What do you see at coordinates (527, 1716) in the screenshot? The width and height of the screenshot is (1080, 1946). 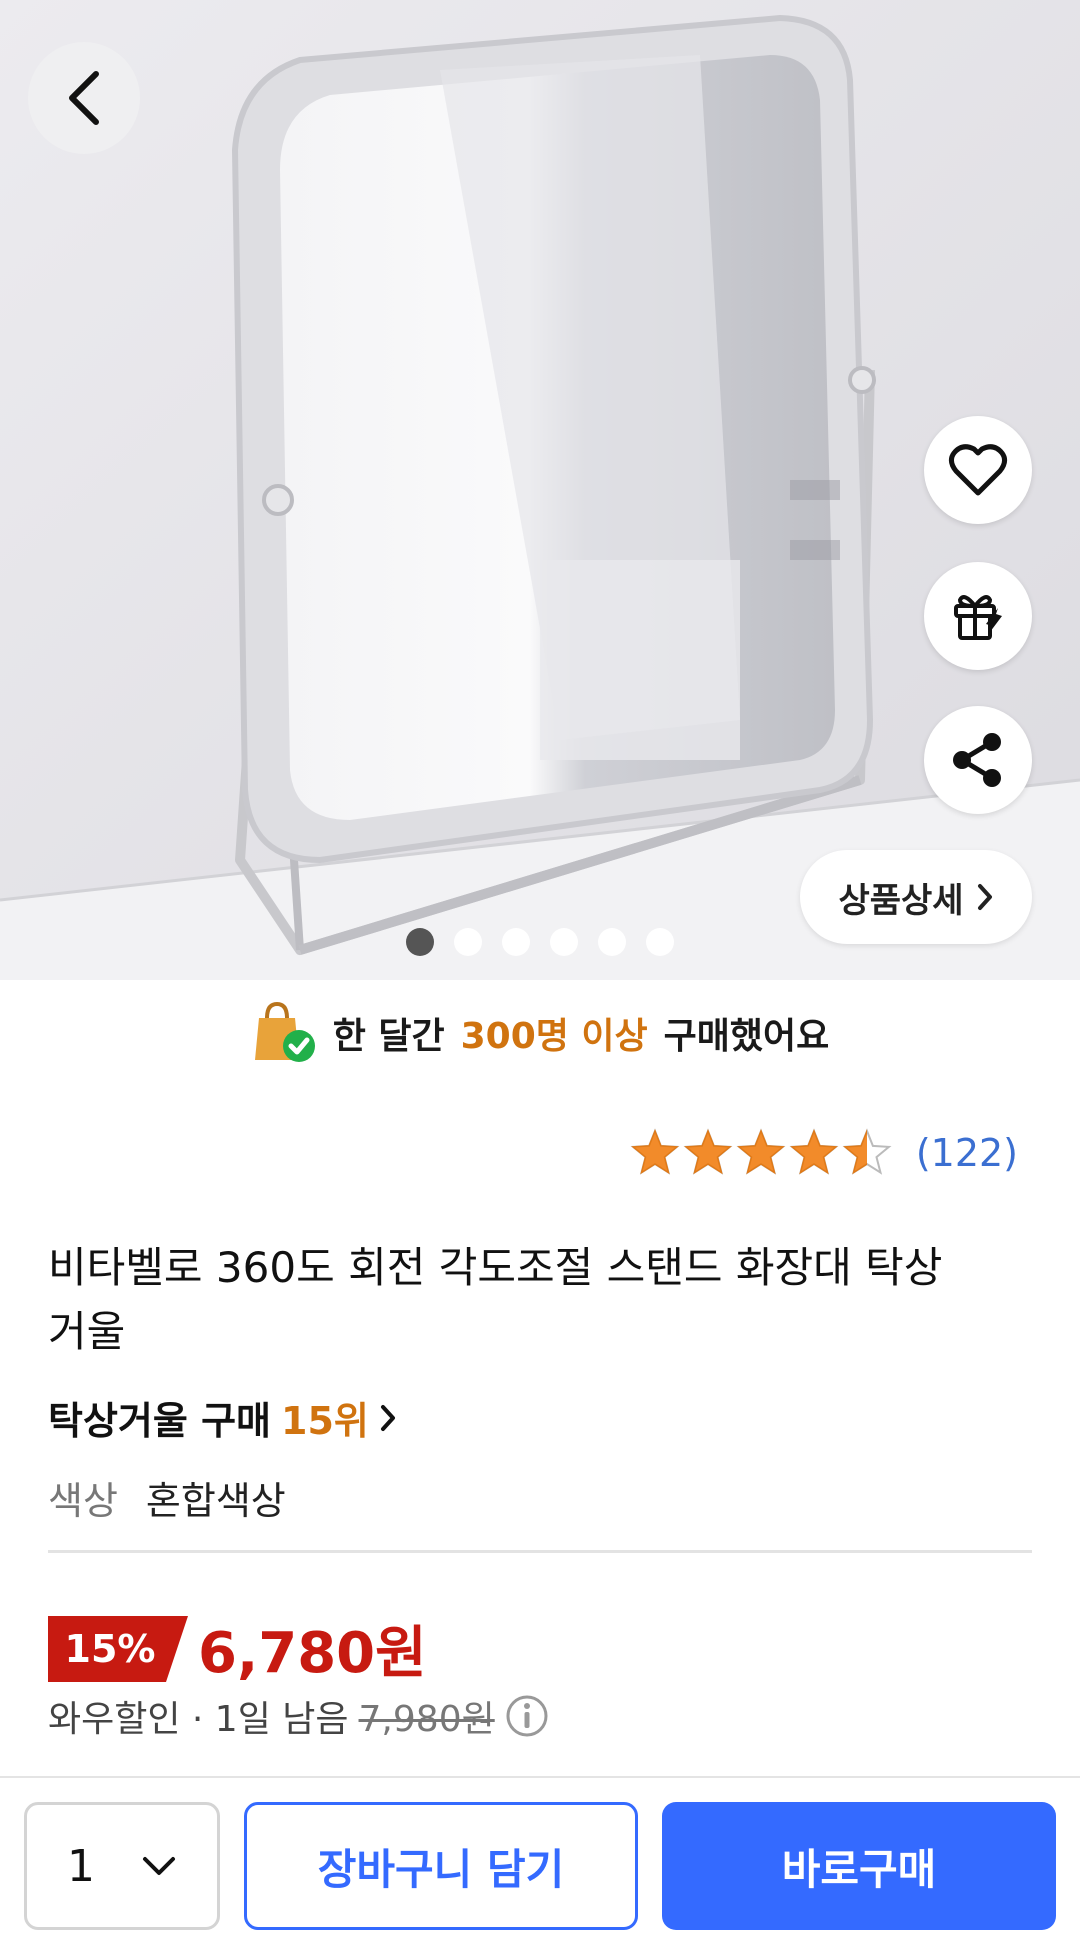 I see `info-icon` at bounding box center [527, 1716].